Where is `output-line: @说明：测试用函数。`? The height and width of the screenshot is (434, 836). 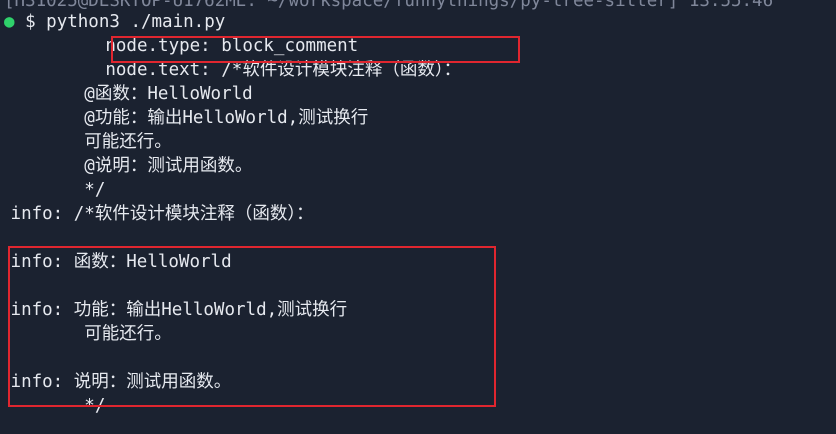
output-line: @说明：测试用函数。 is located at coordinates (126, 166).